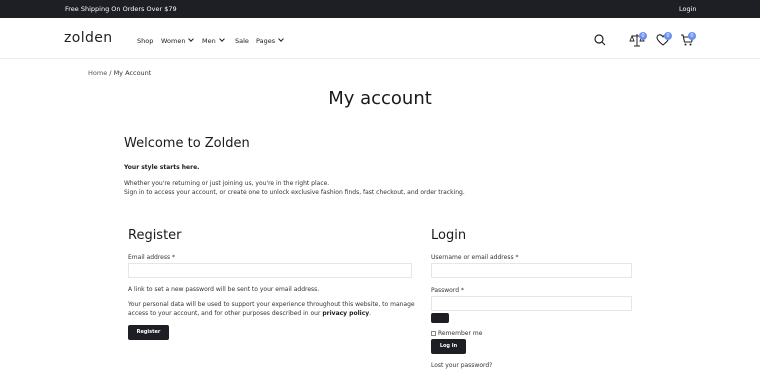 The image size is (760, 380). I want to click on cart-count-badge: 0, so click(692, 36).